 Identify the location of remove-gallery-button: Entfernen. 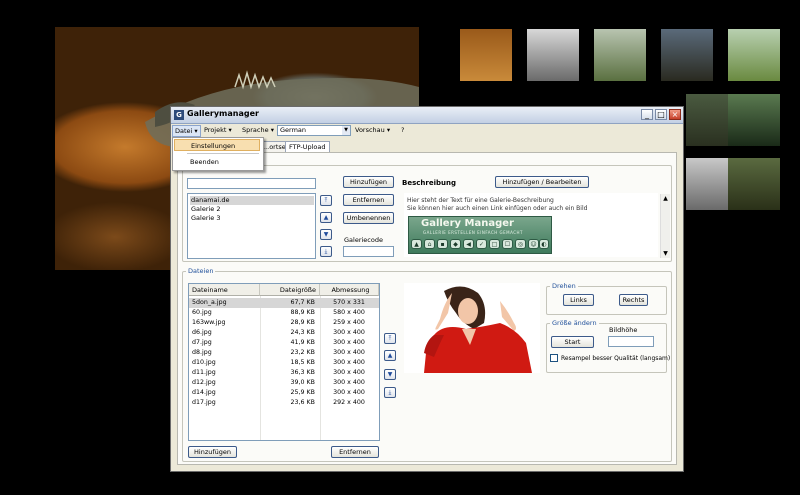
(368, 200).